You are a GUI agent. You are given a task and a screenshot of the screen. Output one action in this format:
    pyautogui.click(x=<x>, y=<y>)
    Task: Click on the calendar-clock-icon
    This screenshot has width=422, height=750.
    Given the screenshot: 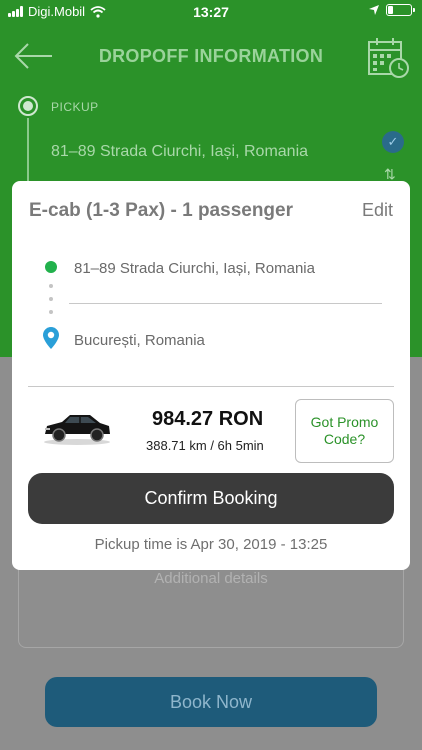 What is the action you would take?
    pyautogui.click(x=388, y=58)
    